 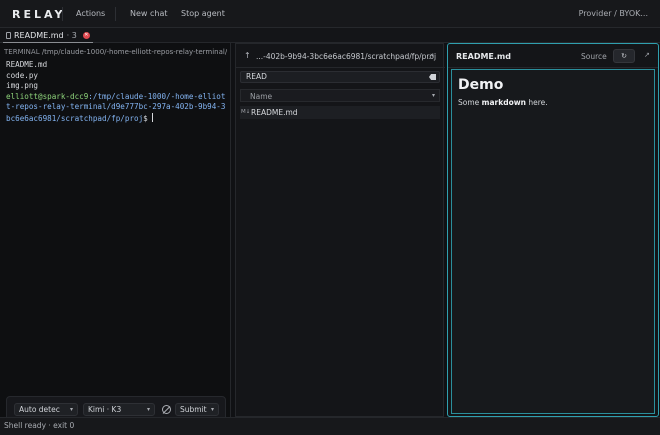 I want to click on refresh-icon: ↻, so click(x=624, y=56).